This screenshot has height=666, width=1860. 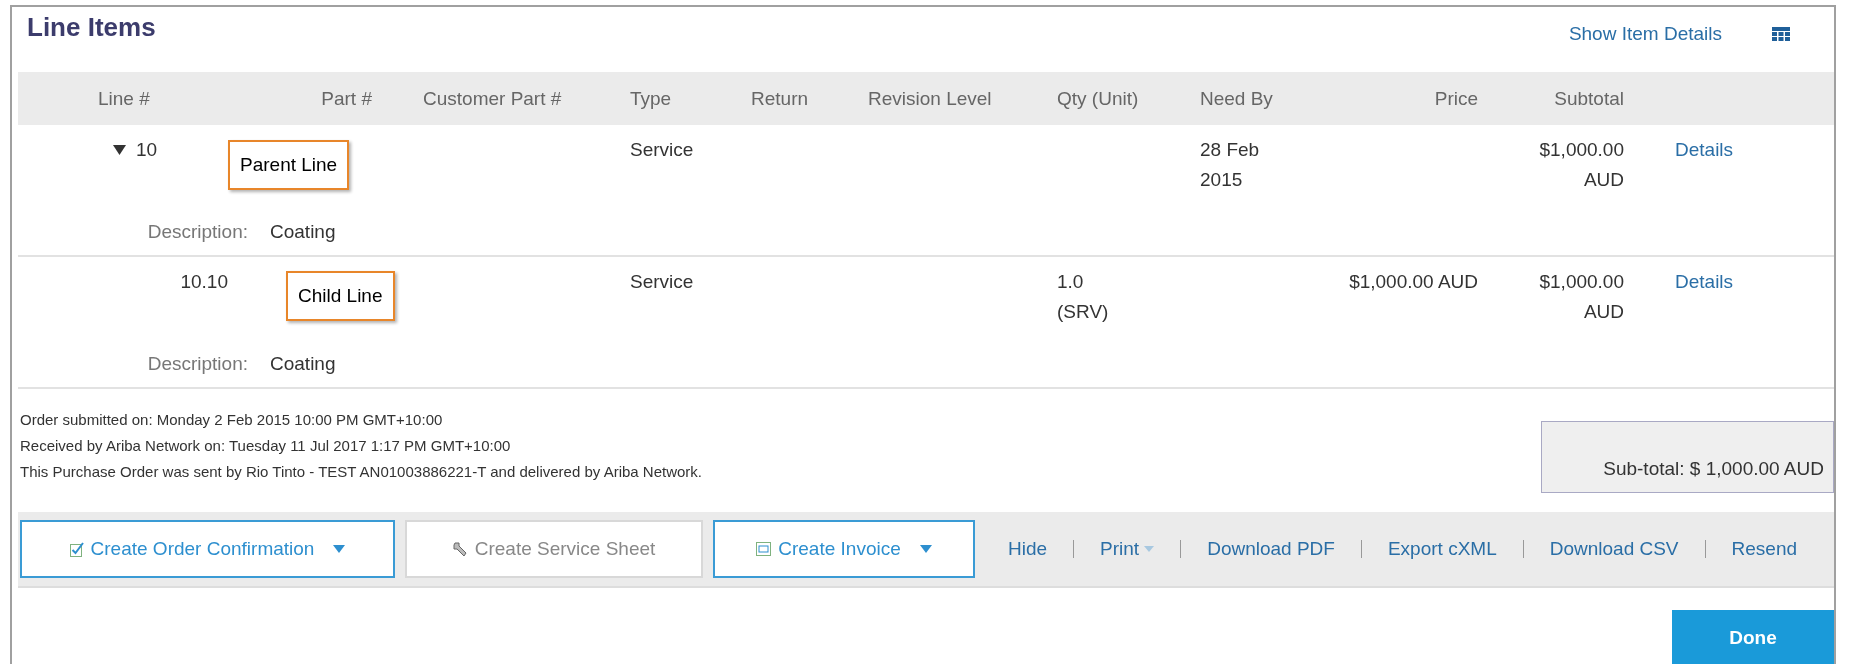 I want to click on table-settings-icon, so click(x=1781, y=34).